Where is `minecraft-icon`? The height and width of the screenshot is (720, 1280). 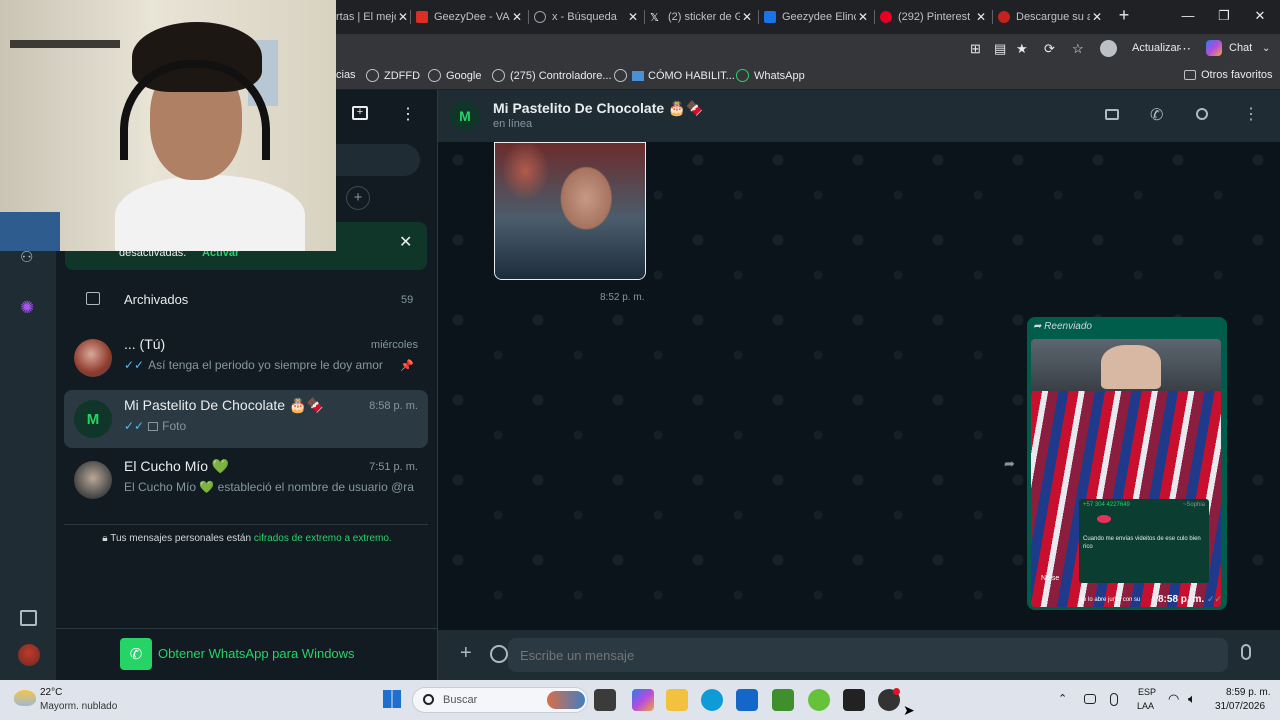 minecraft-icon is located at coordinates (783, 700).